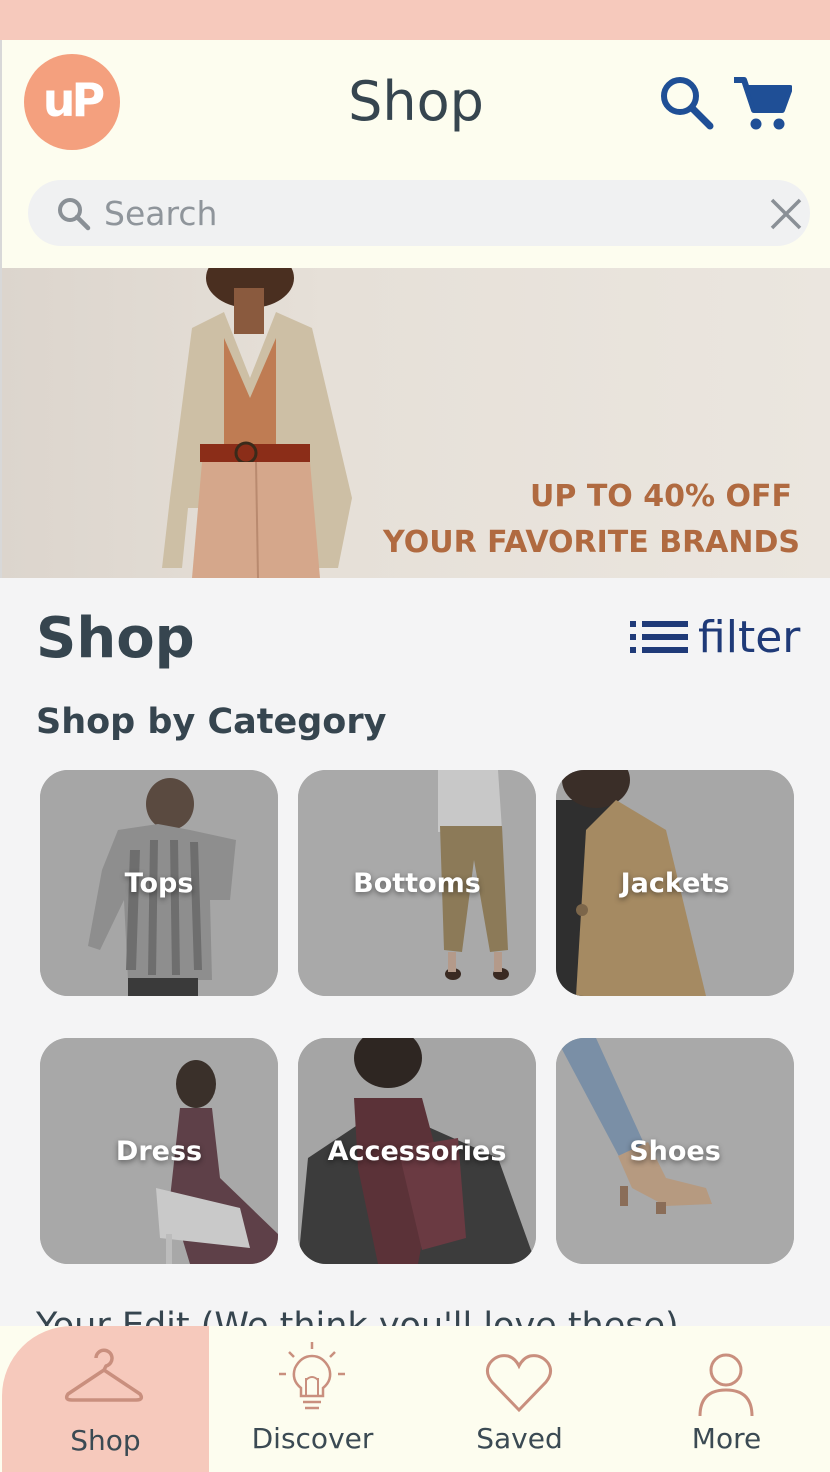  I want to click on promo-line-1: UP TO 40% OFF, so click(661, 496).